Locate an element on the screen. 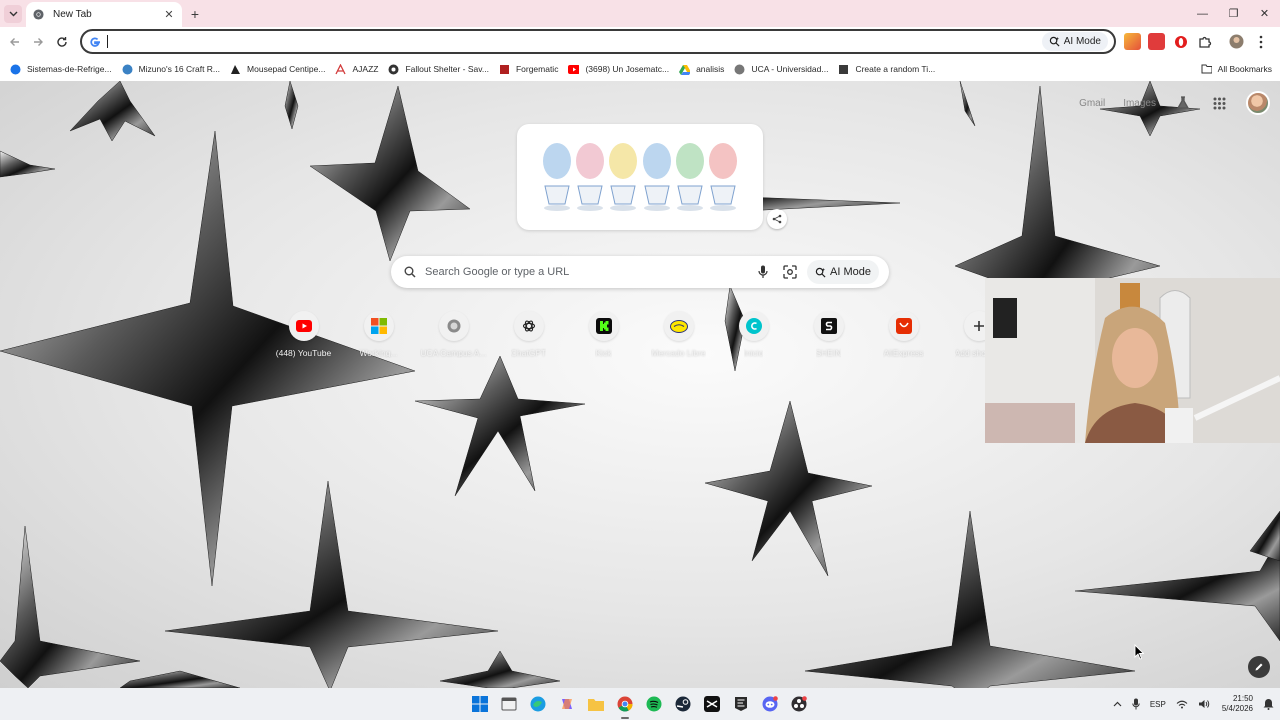  profile-avatar is located at coordinates (1236, 41).